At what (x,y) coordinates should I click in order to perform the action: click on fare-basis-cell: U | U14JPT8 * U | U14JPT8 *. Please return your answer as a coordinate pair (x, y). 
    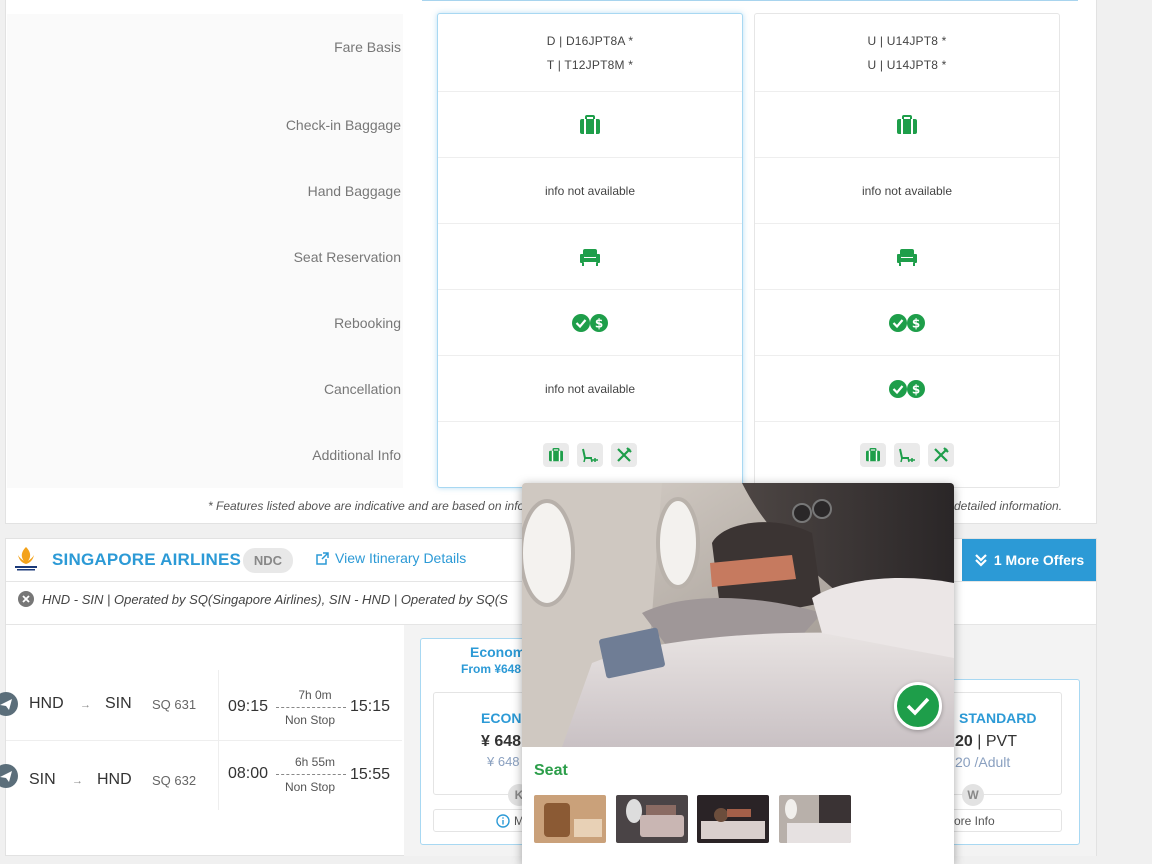
    Looking at the image, I should click on (907, 53).